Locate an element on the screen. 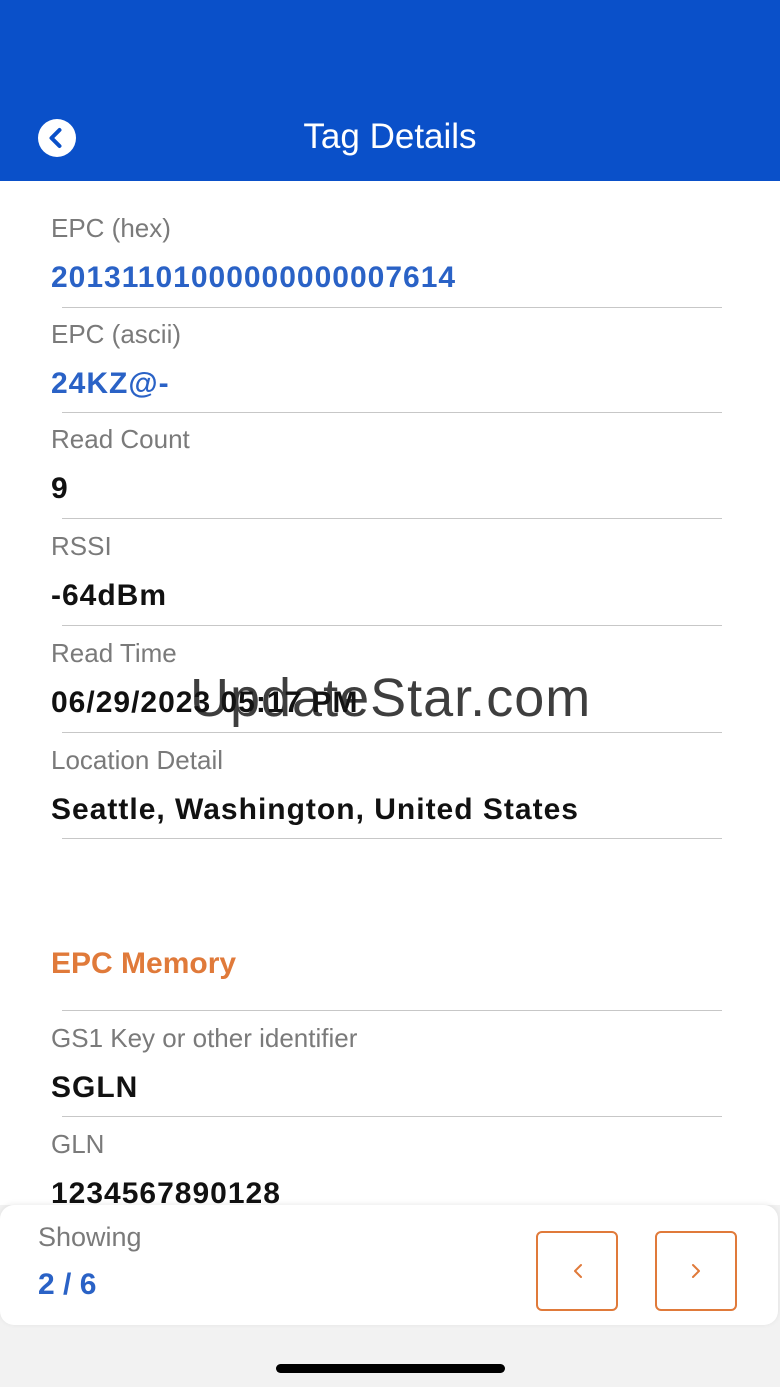 This screenshot has height=1387, width=780. field-rssi: RSSI -64dBm is located at coordinates (390, 555).